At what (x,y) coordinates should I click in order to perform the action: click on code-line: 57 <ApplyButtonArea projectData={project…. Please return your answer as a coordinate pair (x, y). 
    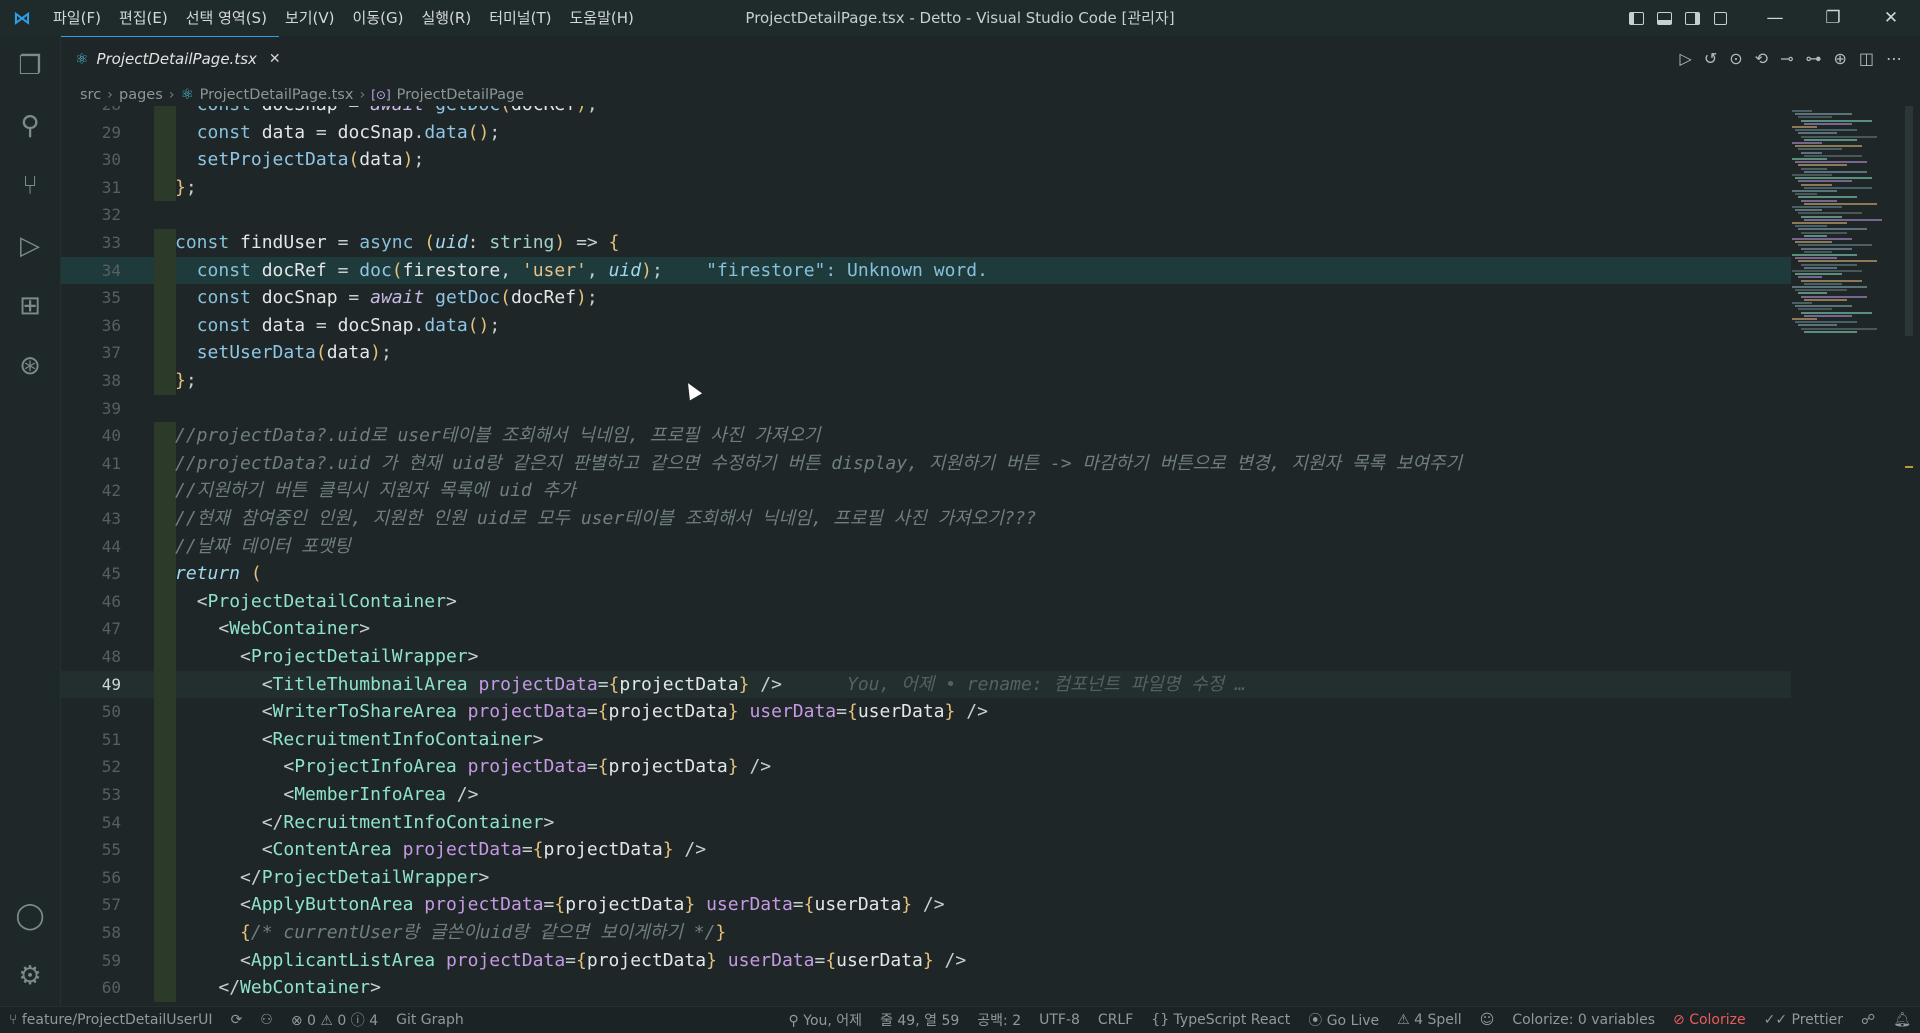
    Looking at the image, I should click on (926, 905).